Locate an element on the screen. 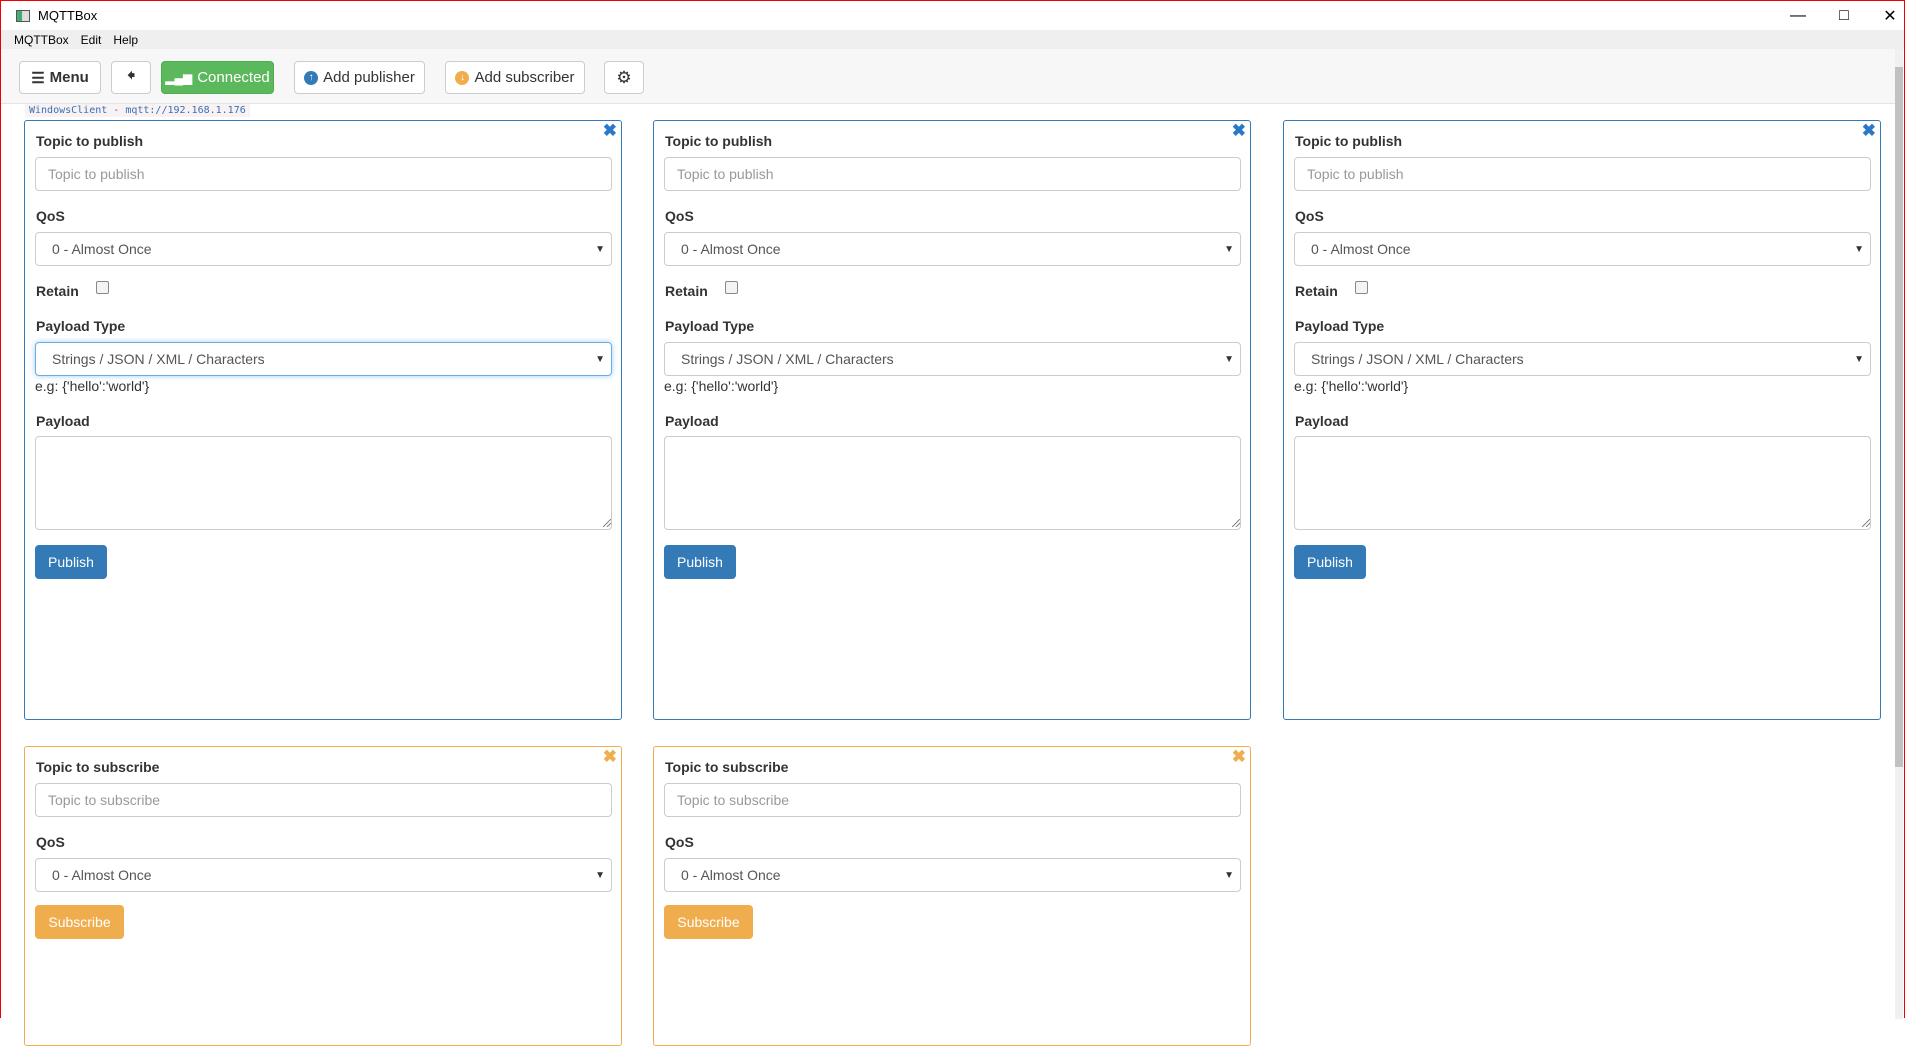  gear-icon: ⚙ is located at coordinates (624, 77).